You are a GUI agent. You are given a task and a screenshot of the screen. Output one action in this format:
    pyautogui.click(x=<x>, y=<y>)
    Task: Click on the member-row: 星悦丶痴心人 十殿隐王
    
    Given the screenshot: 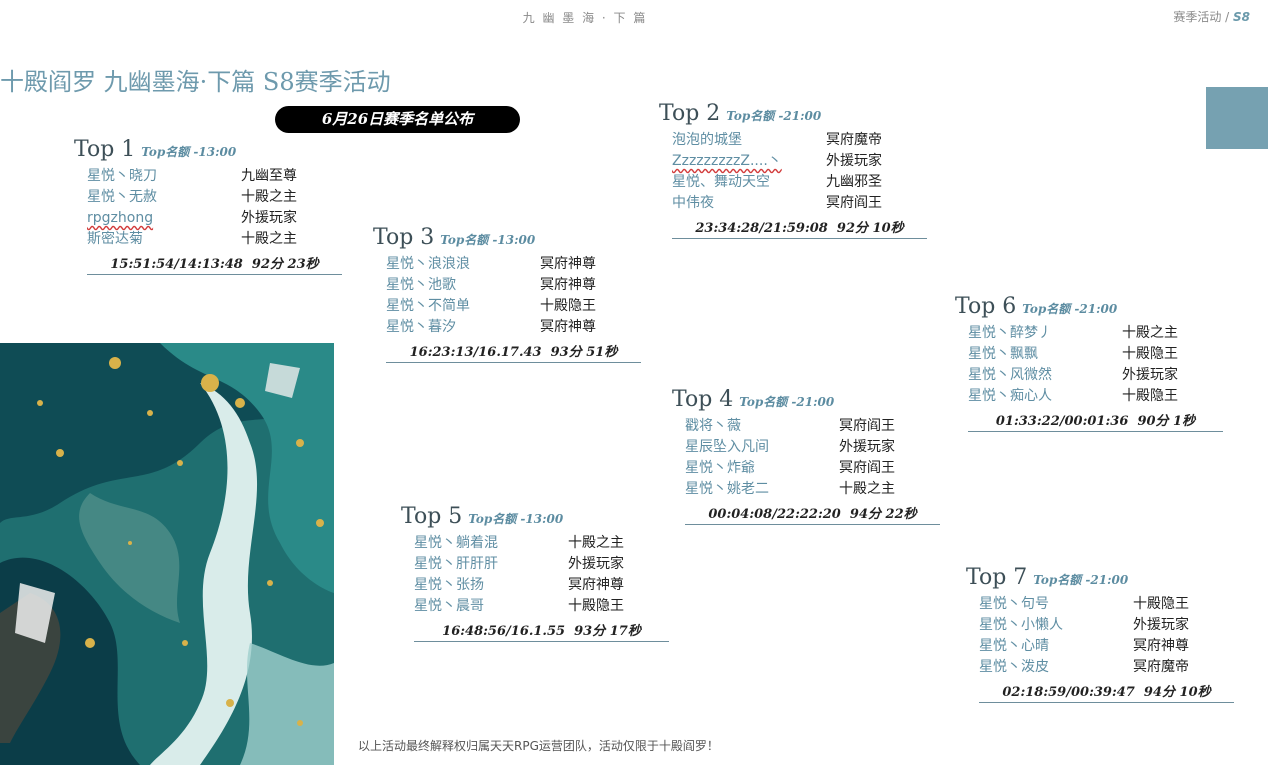 What is the action you would take?
    pyautogui.click(x=1095, y=396)
    